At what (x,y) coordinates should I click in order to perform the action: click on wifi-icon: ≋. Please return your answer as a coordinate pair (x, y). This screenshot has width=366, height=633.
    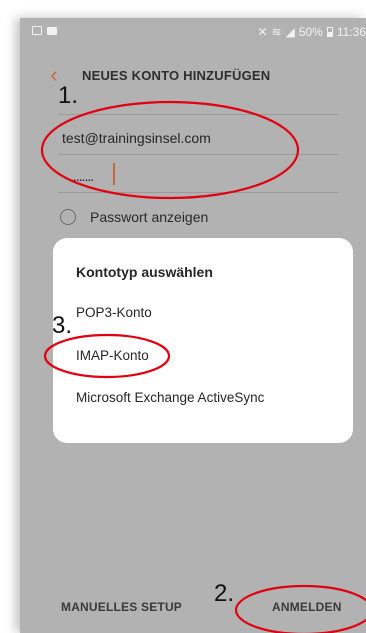
    Looking at the image, I should click on (276, 32).